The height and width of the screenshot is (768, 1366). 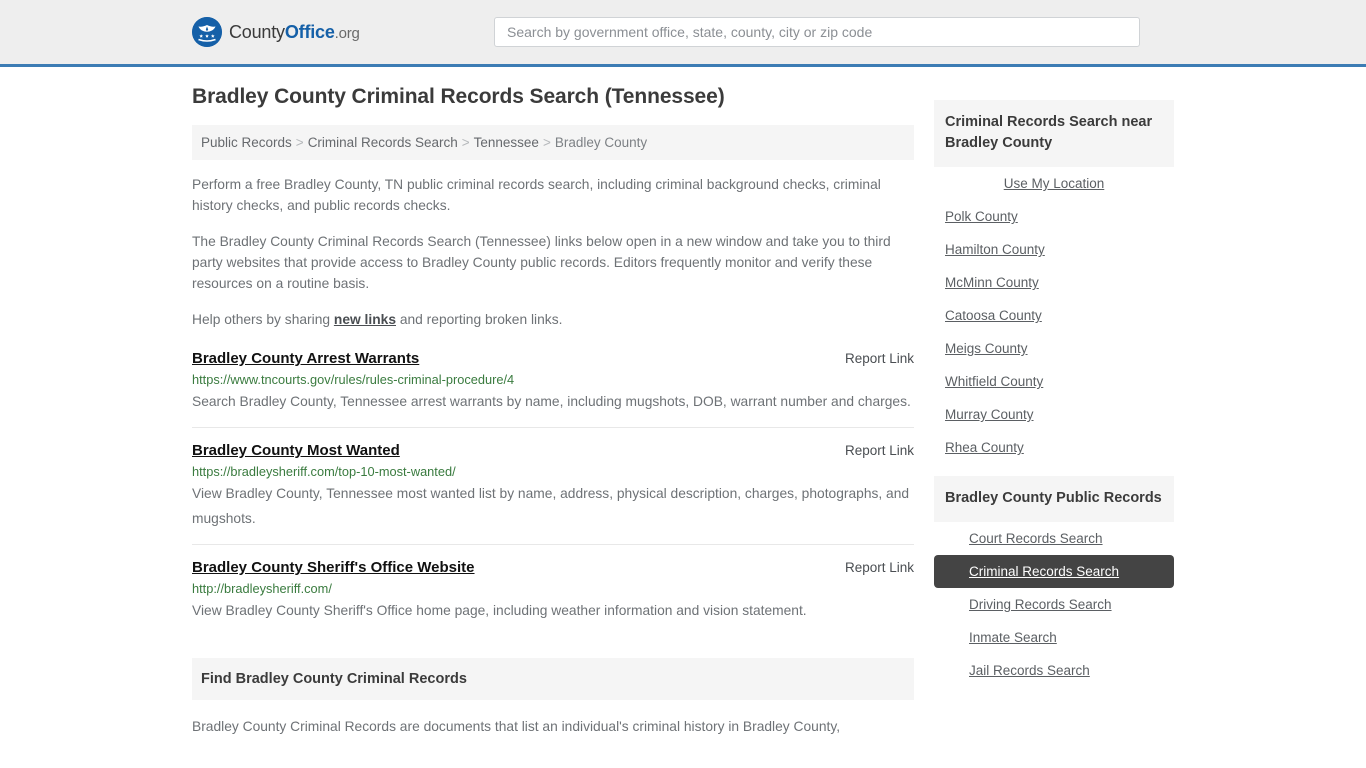 What do you see at coordinates (296, 450) in the screenshot?
I see `resource-link-title: Bradley County Most Wanted` at bounding box center [296, 450].